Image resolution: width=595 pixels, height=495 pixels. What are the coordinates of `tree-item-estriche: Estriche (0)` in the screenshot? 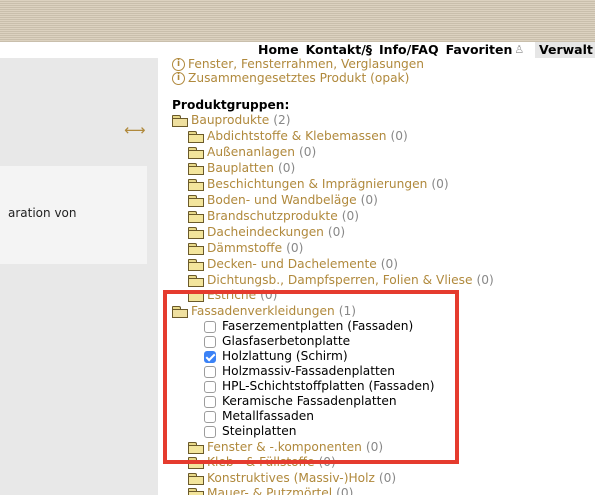 It's located at (232, 295).